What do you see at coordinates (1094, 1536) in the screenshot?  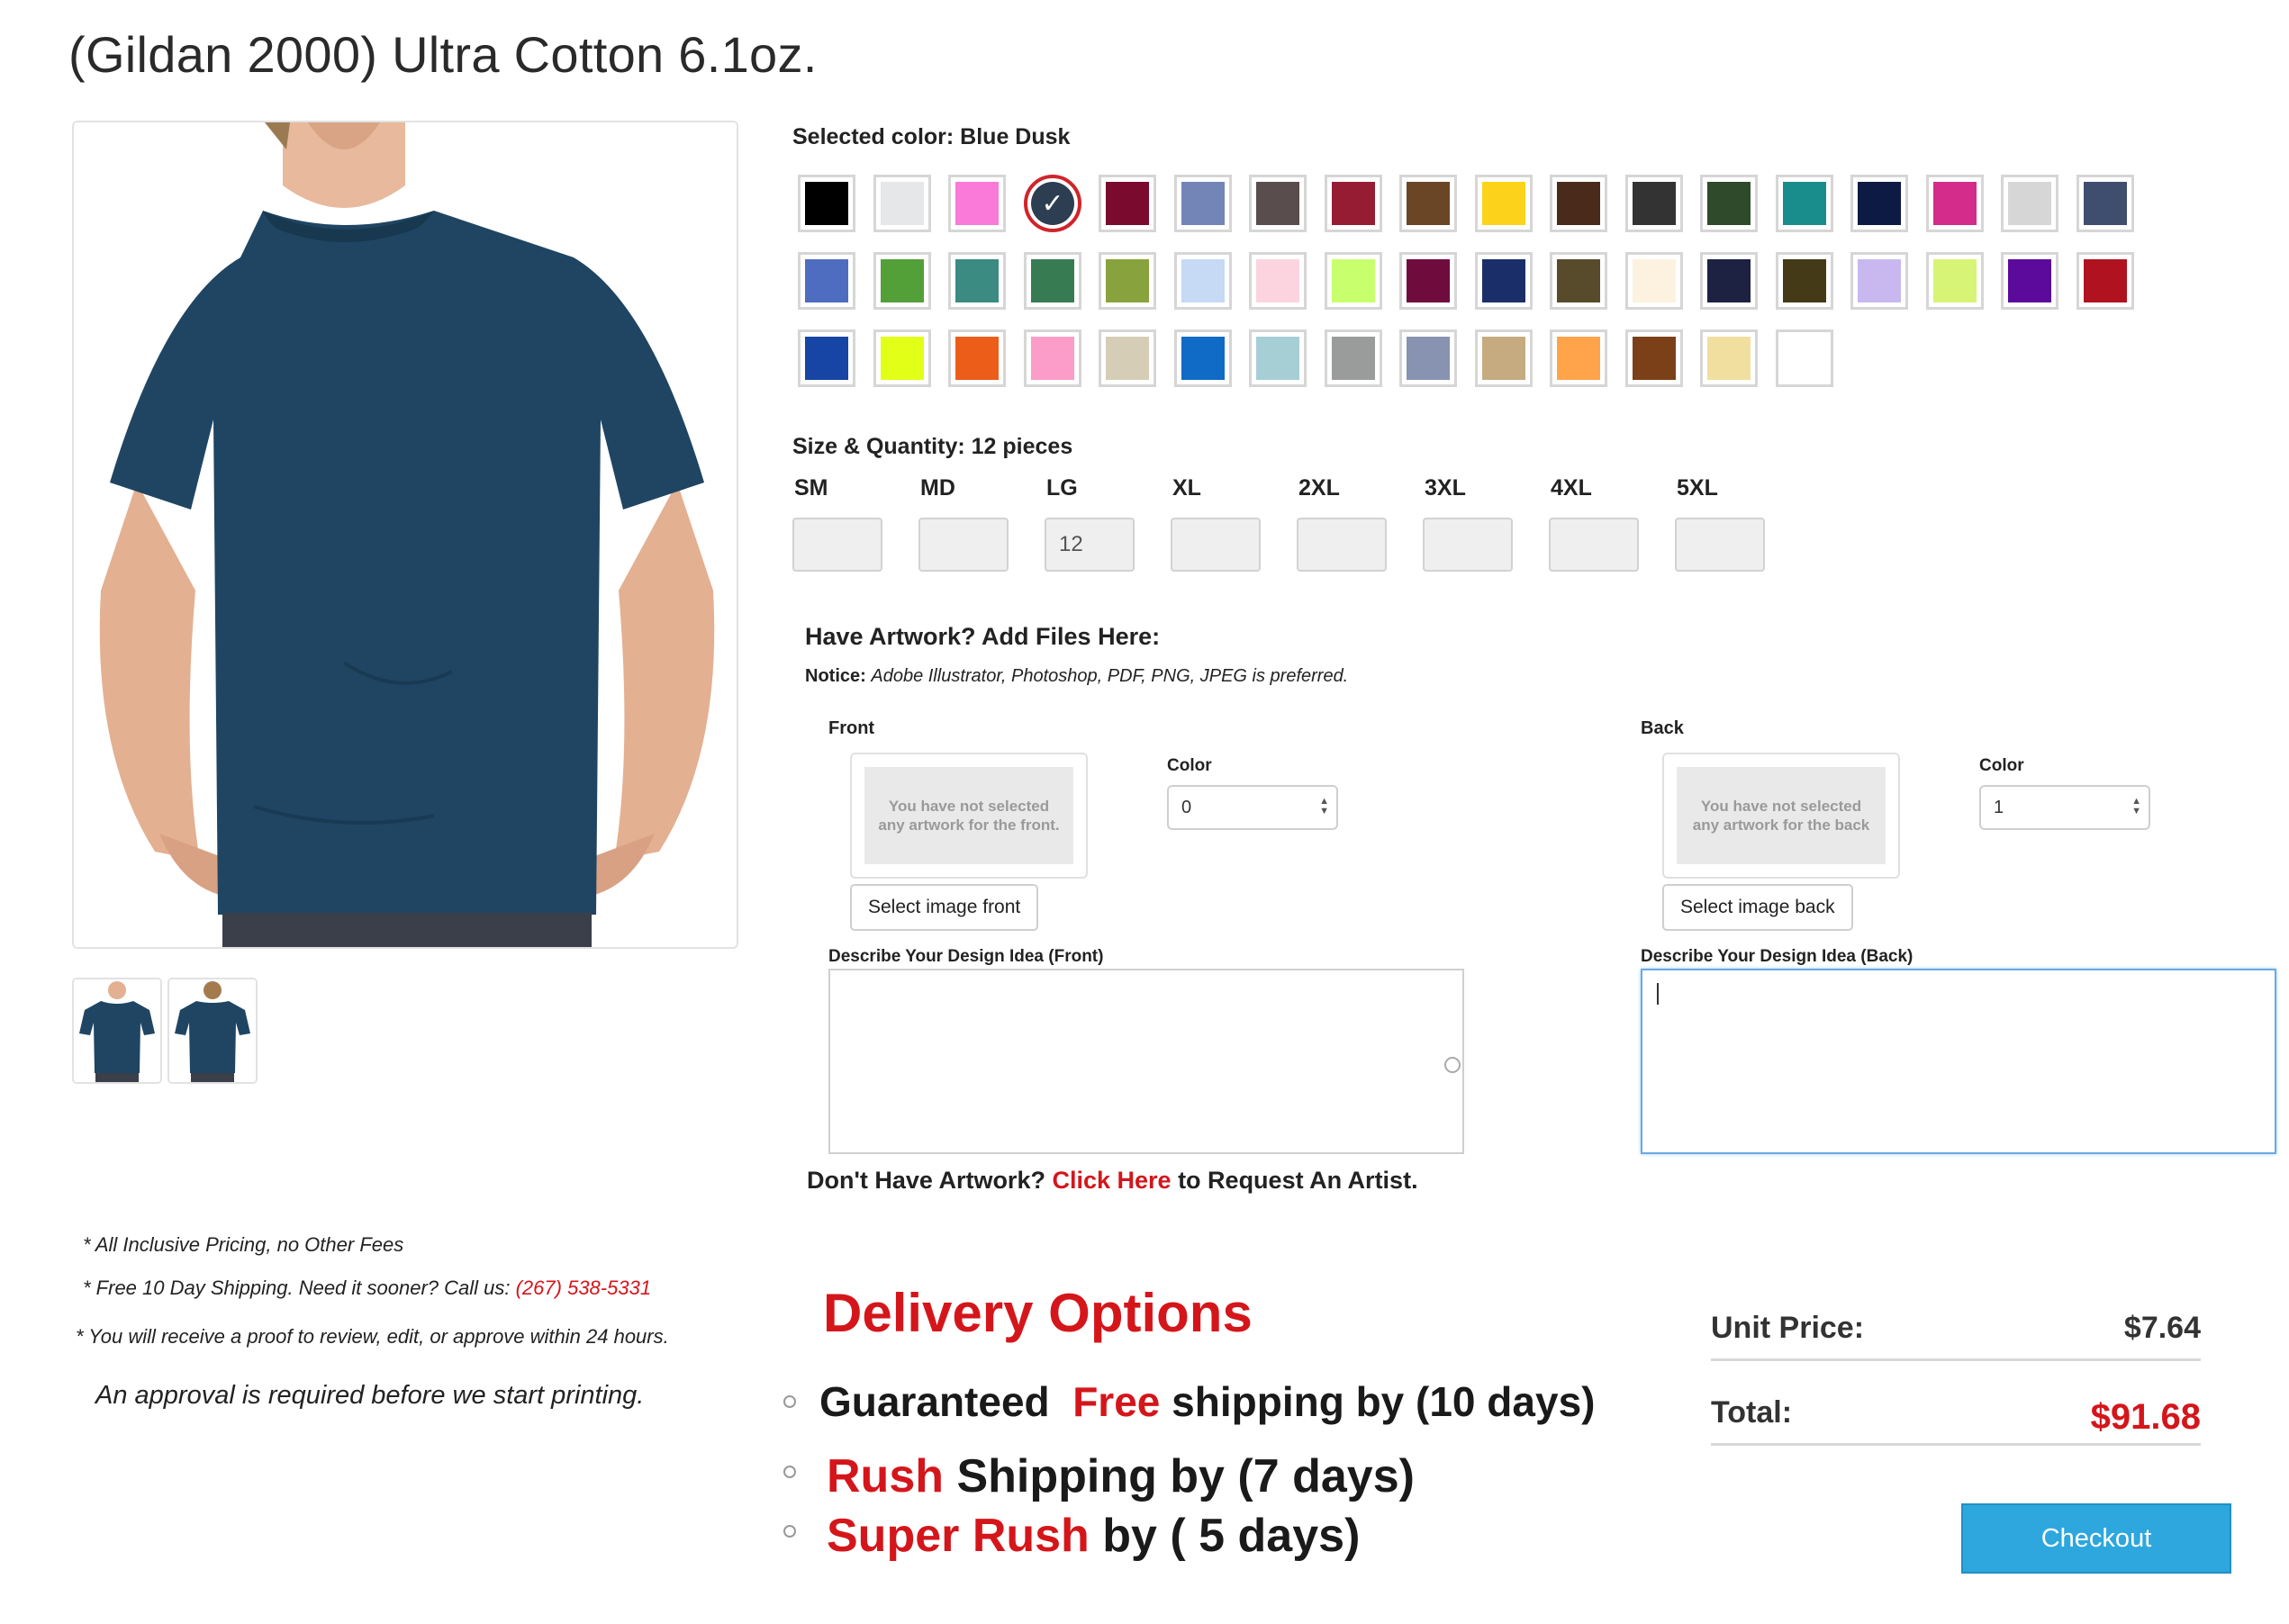 I see `delivery-option-super-rush: Super Rush by ( 5 days)` at bounding box center [1094, 1536].